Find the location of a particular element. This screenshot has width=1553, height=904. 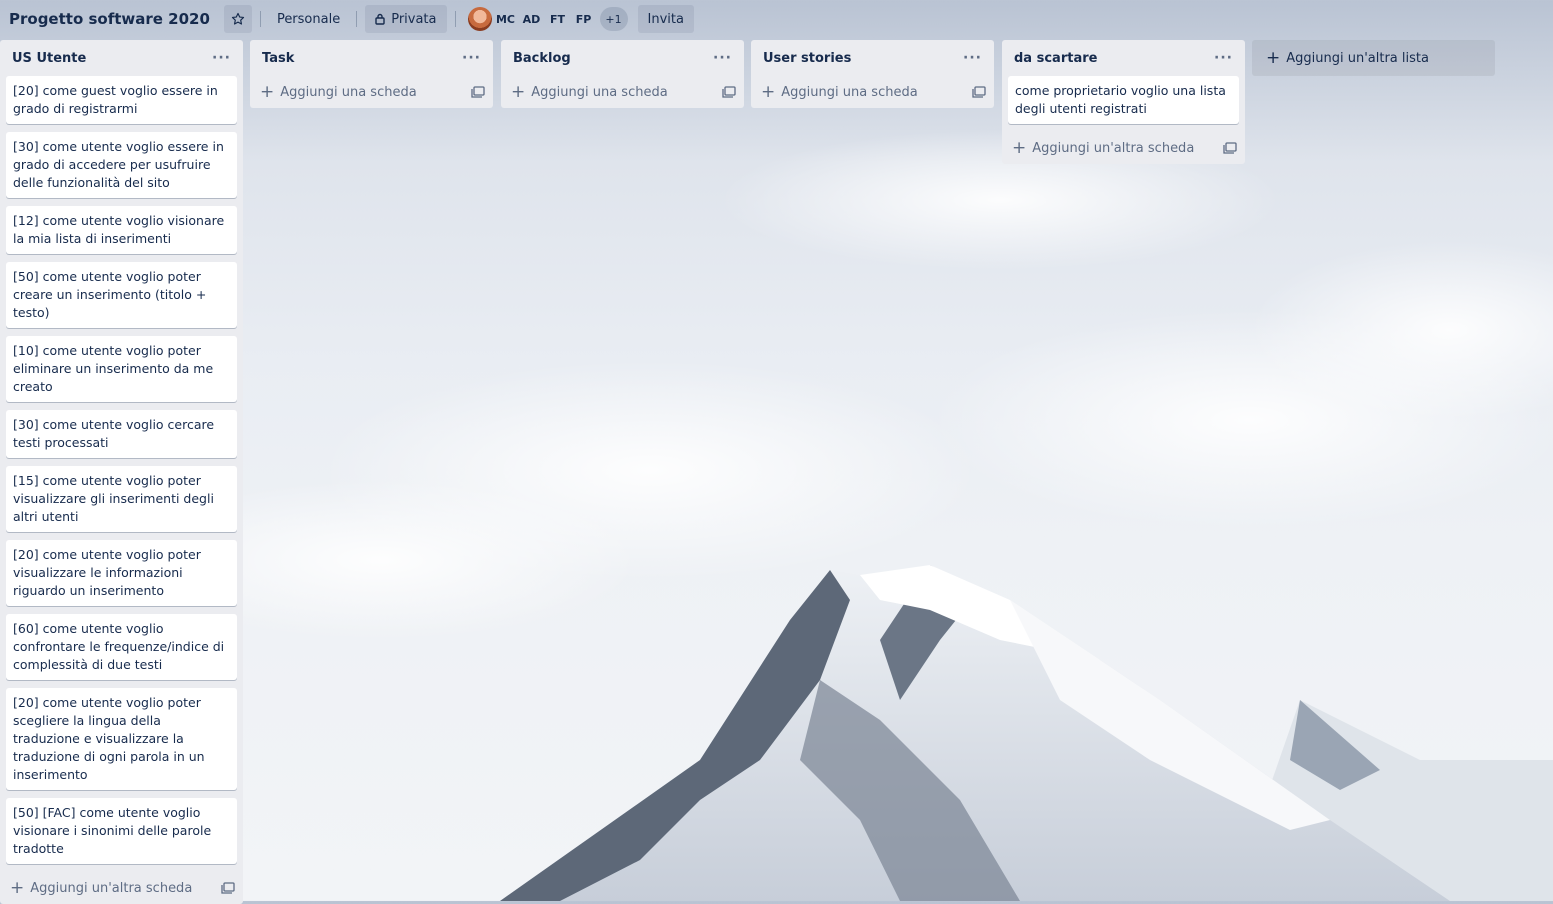

member-avatar-ft: FT is located at coordinates (558, 19).